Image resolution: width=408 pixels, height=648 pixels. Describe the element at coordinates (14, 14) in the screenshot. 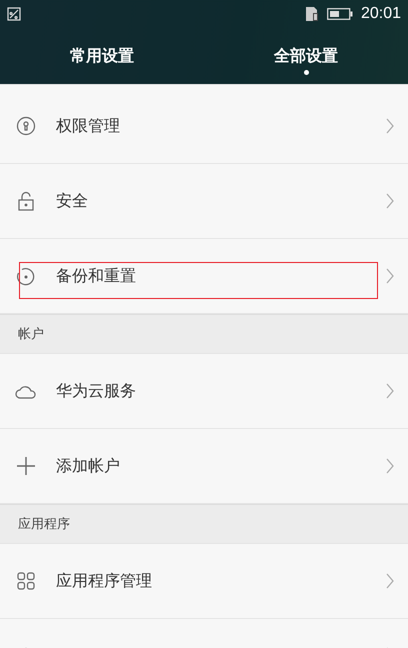

I see `image-icon` at that location.